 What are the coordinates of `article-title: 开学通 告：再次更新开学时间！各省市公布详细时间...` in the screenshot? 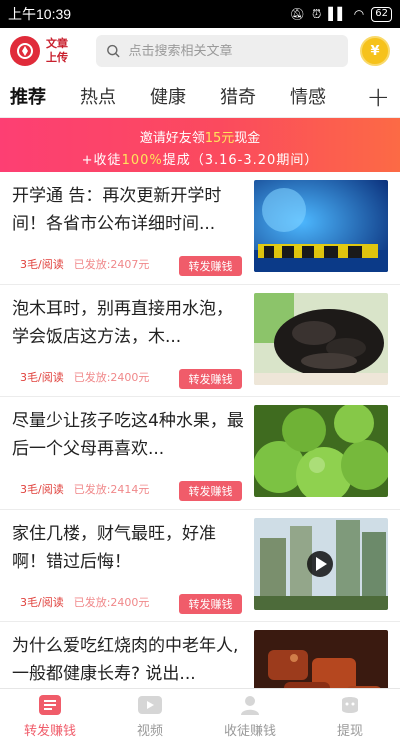 It's located at (130, 210).